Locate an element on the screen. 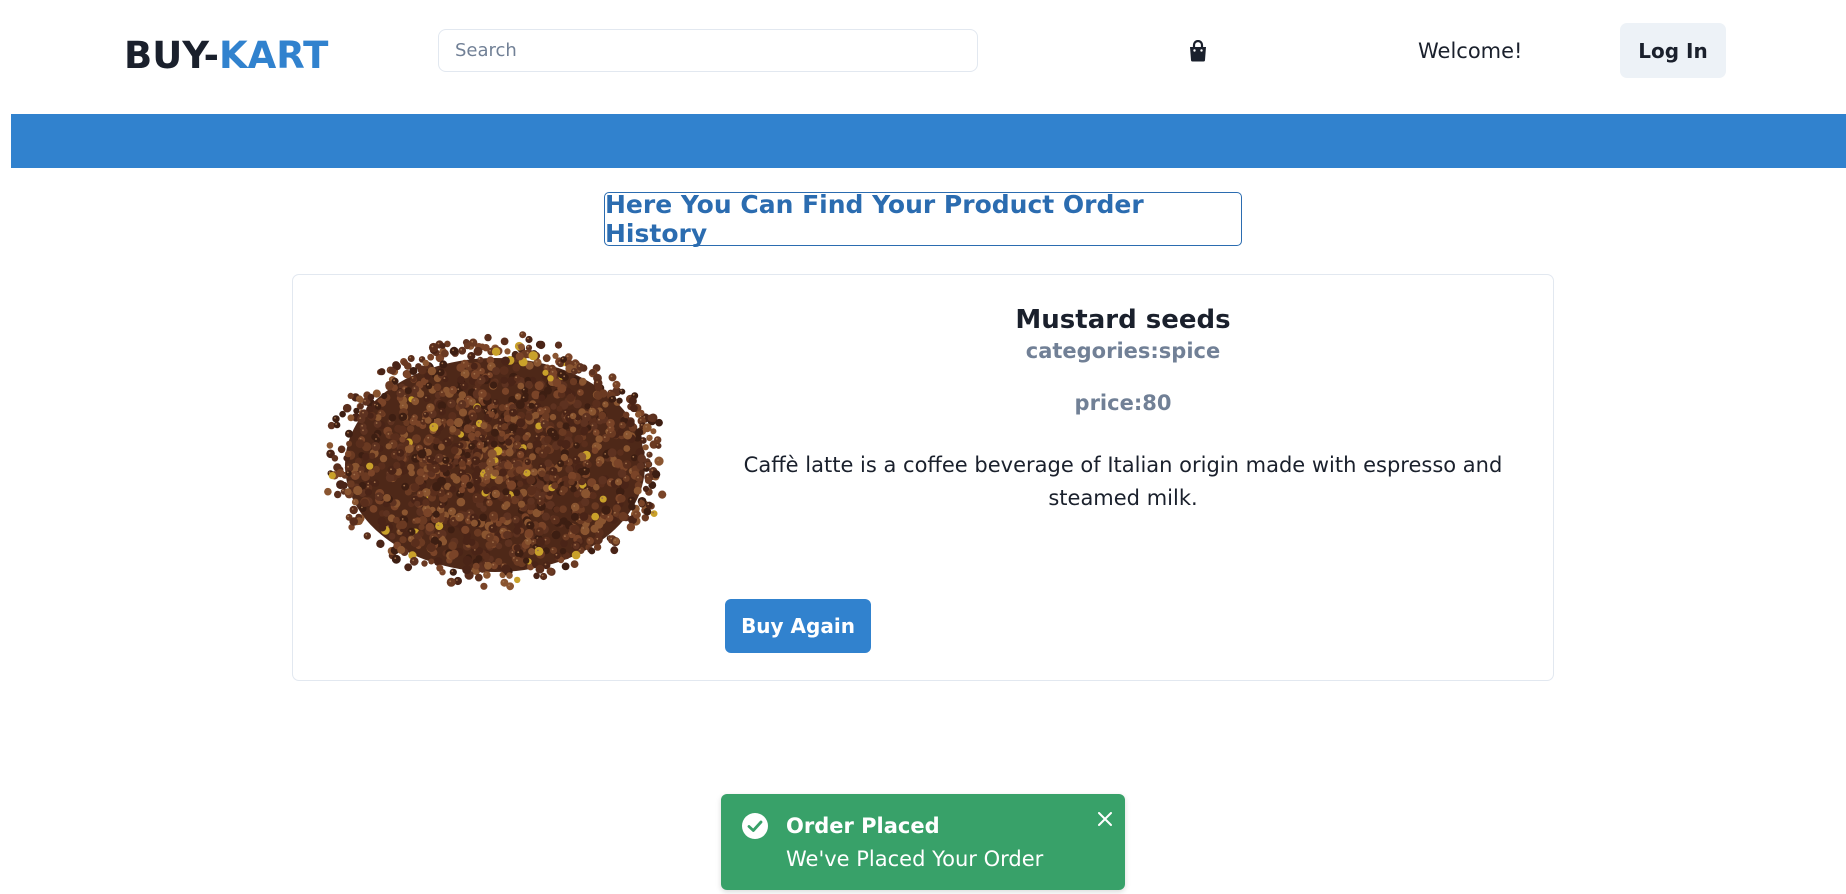 The height and width of the screenshot is (894, 1846). logo-text-kart: KART is located at coordinates (273, 55).